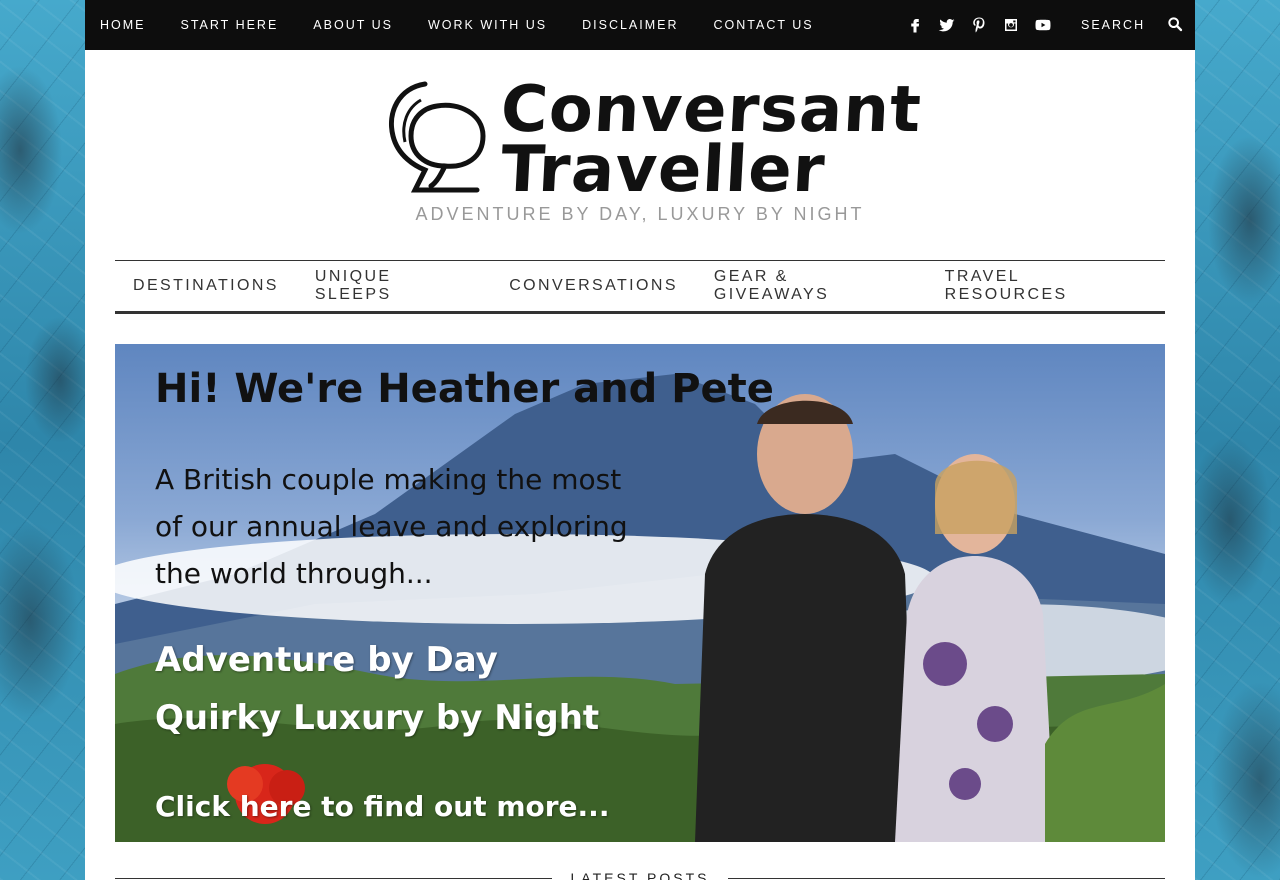 The image size is (1280, 880). Describe the element at coordinates (711, 110) in the screenshot. I see `logo-line-1: Conversant` at that location.